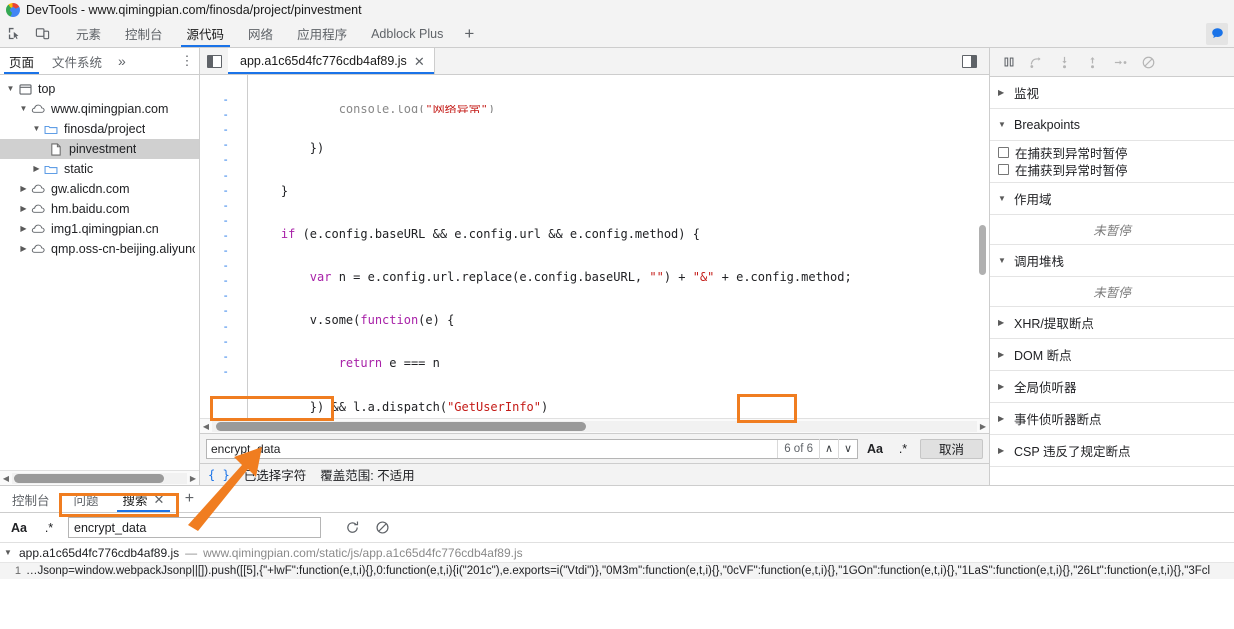 This screenshot has height=629, width=1234. Describe the element at coordinates (1112, 125) in the screenshot. I see `debugger-section-breakpoints: ▼ Breakpoints` at that location.